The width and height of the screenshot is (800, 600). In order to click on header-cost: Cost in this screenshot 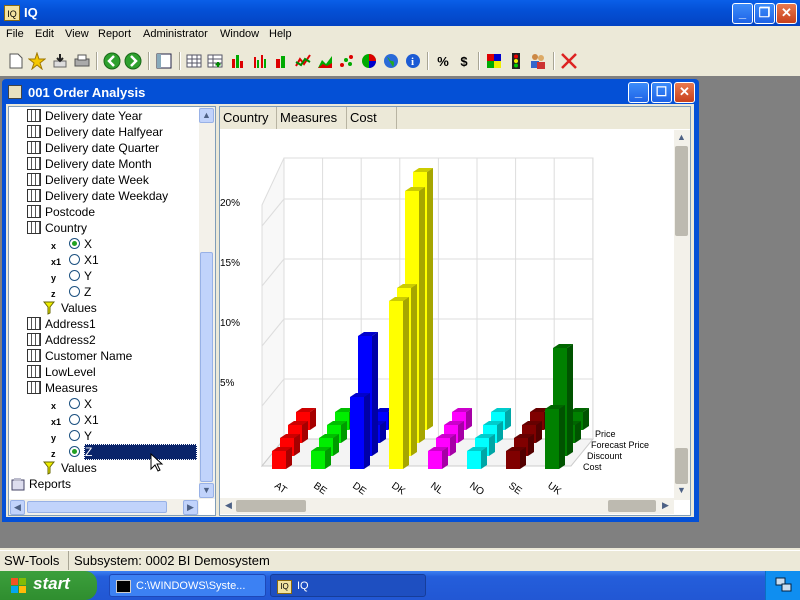, I will do `click(372, 118)`.